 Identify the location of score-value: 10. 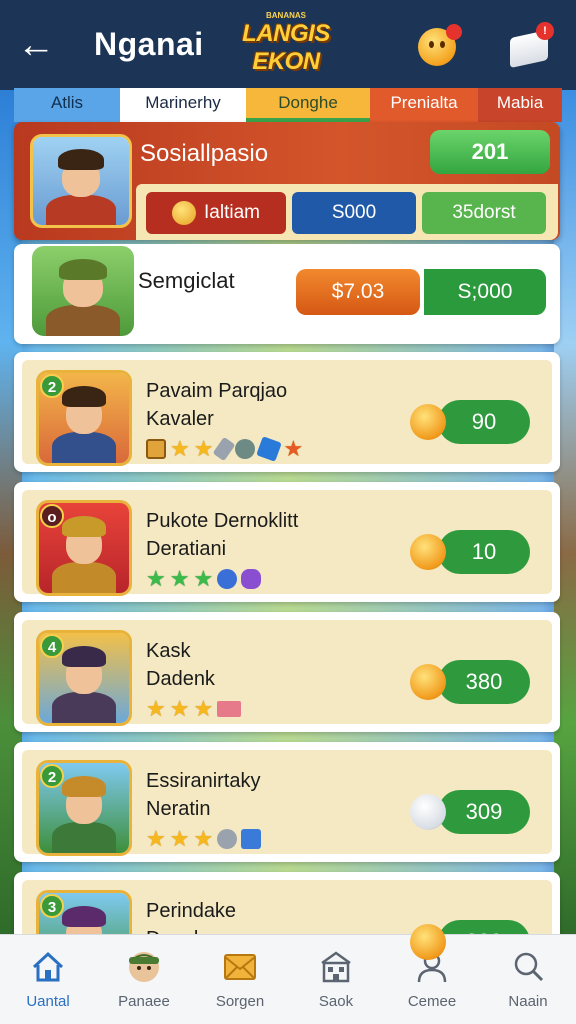
(484, 552).